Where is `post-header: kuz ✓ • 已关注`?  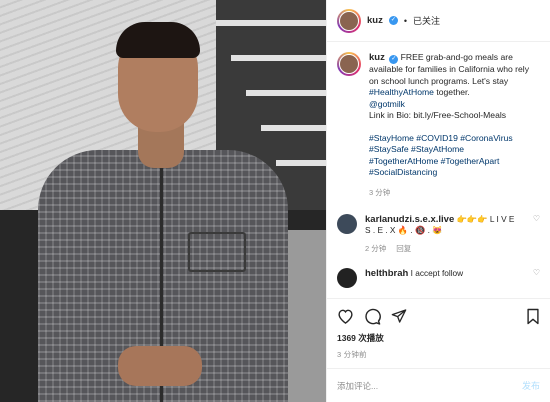
post-header: kuz ✓ • 已关注 is located at coordinates (438, 21).